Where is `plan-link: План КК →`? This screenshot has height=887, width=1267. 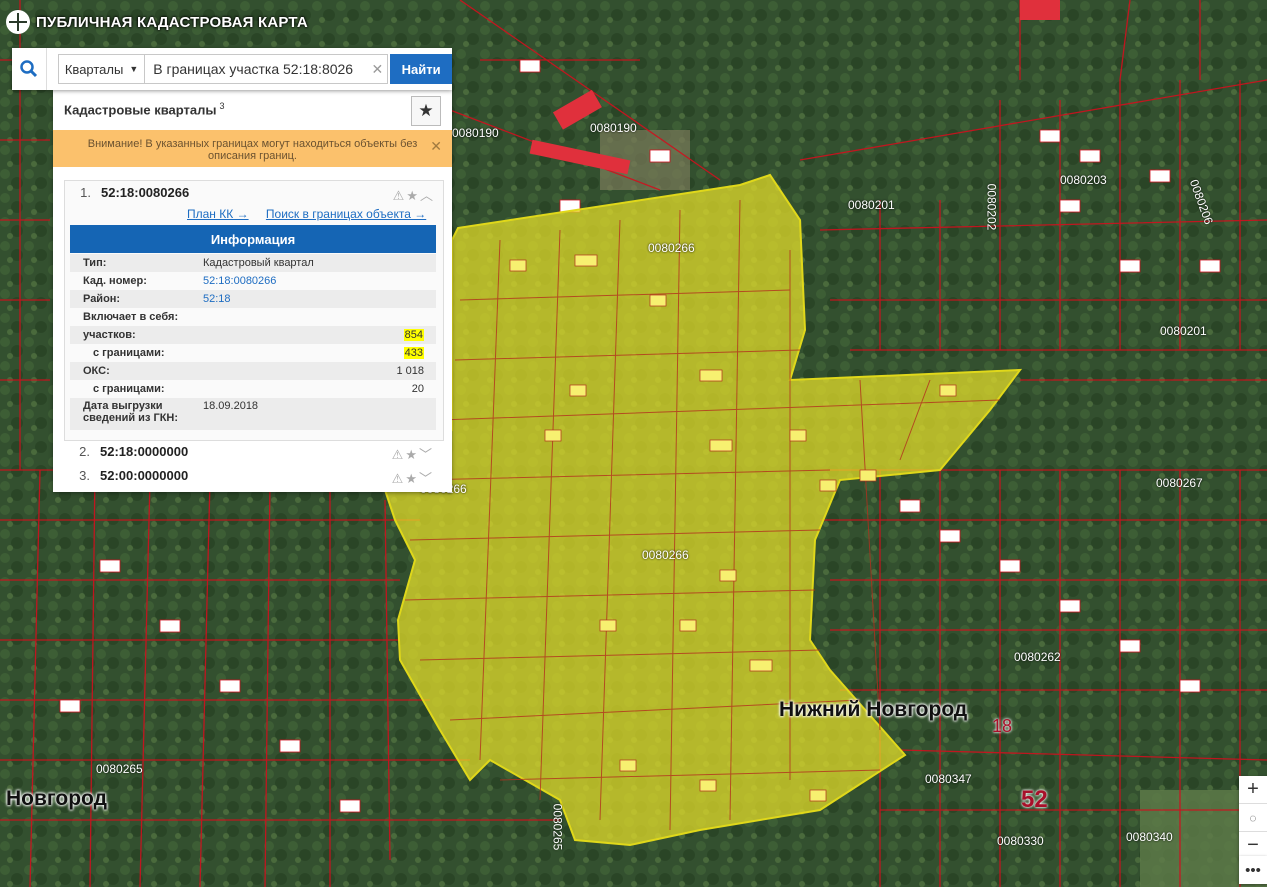
plan-link: План КК → is located at coordinates (218, 214).